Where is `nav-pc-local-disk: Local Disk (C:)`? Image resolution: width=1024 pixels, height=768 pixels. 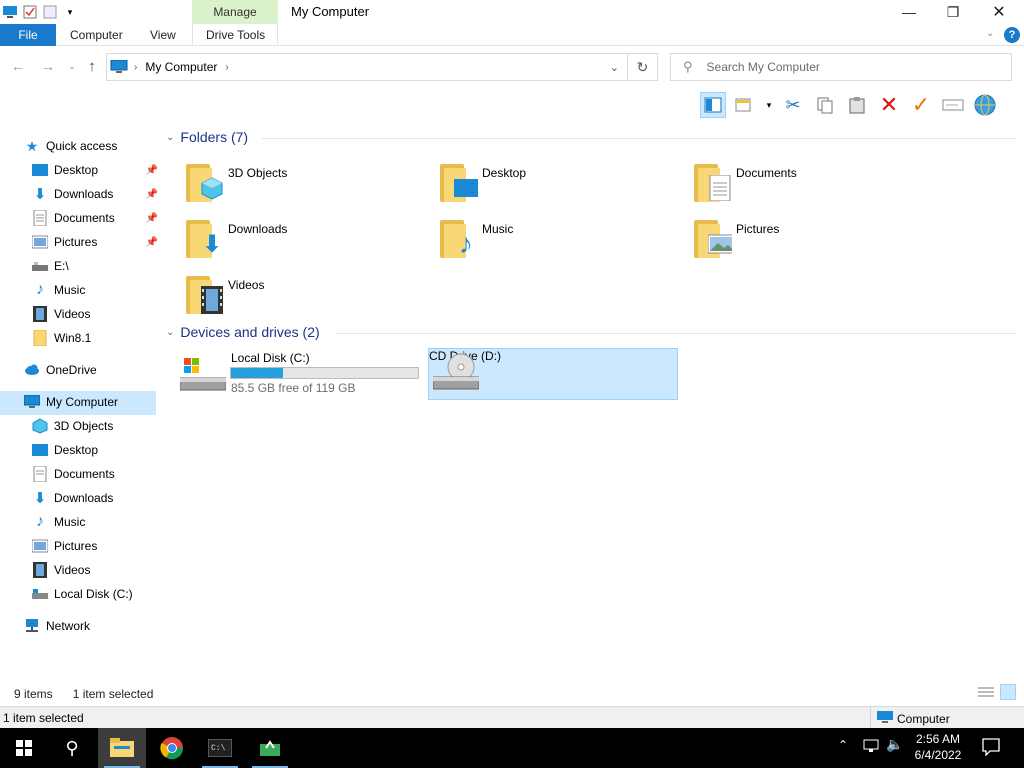 nav-pc-local-disk: Local Disk (C:) is located at coordinates (110, 594).